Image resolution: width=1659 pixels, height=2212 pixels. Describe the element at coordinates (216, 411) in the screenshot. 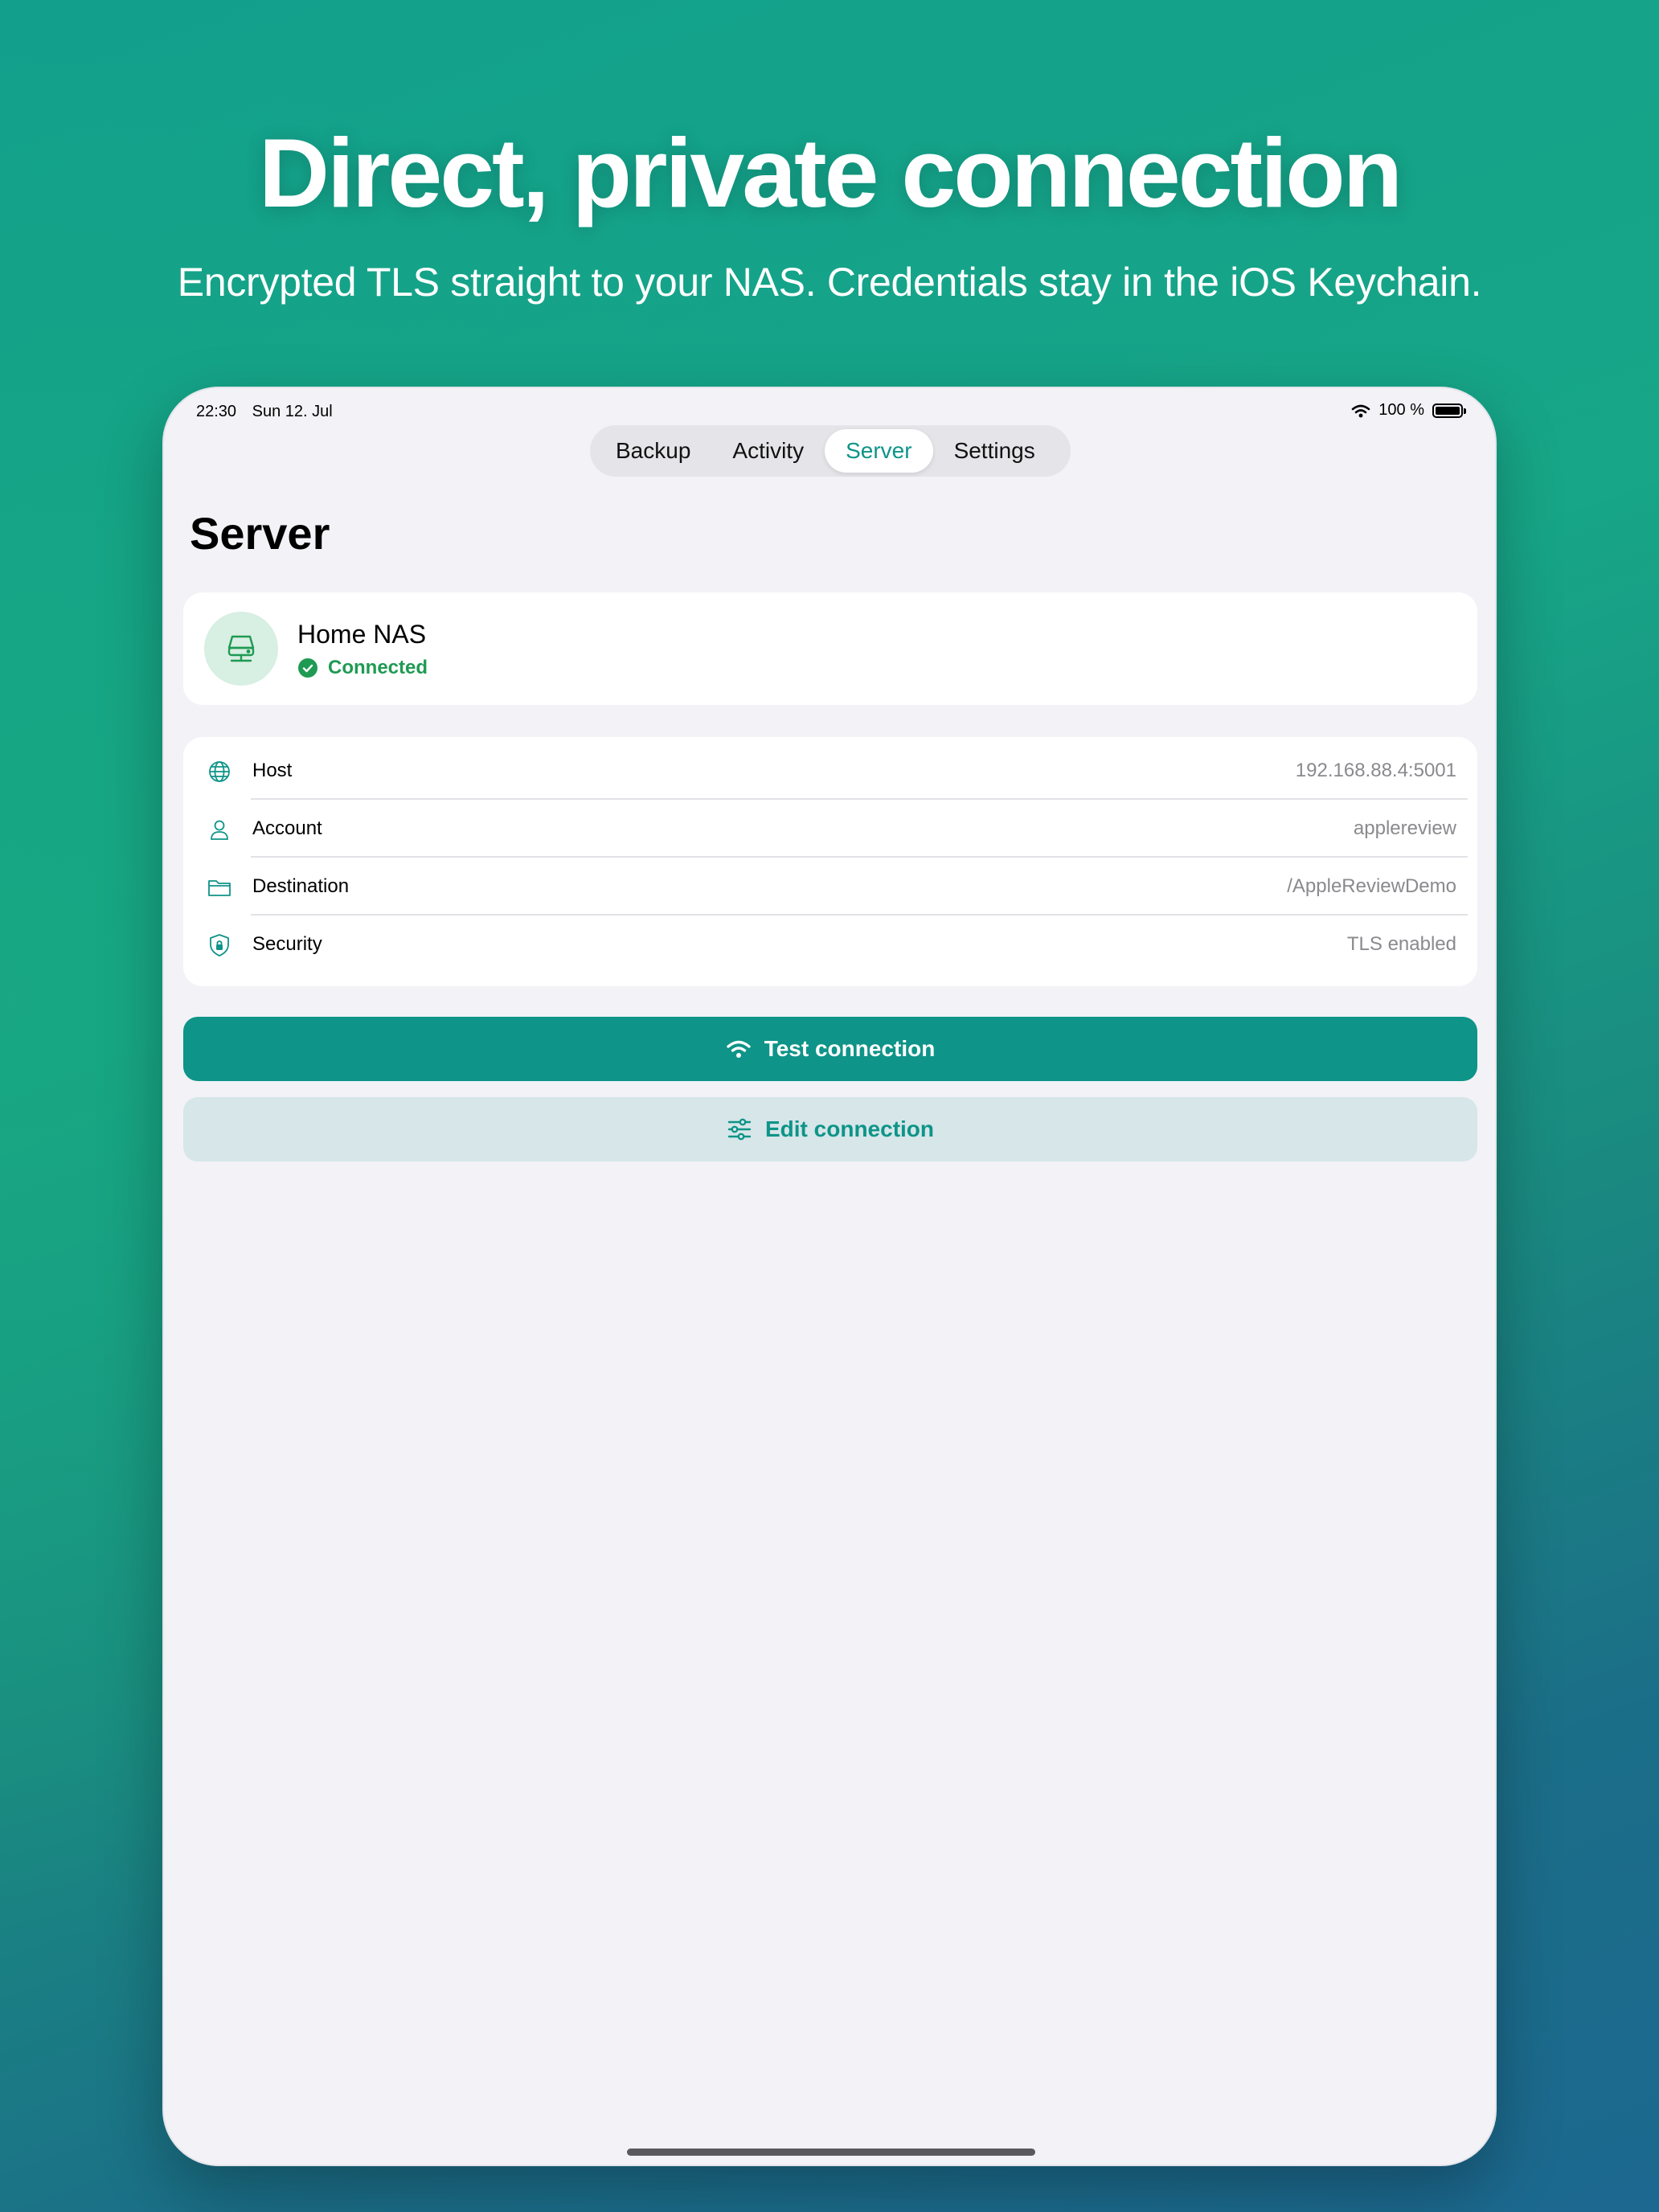

I see `status-time: 22:30` at that location.